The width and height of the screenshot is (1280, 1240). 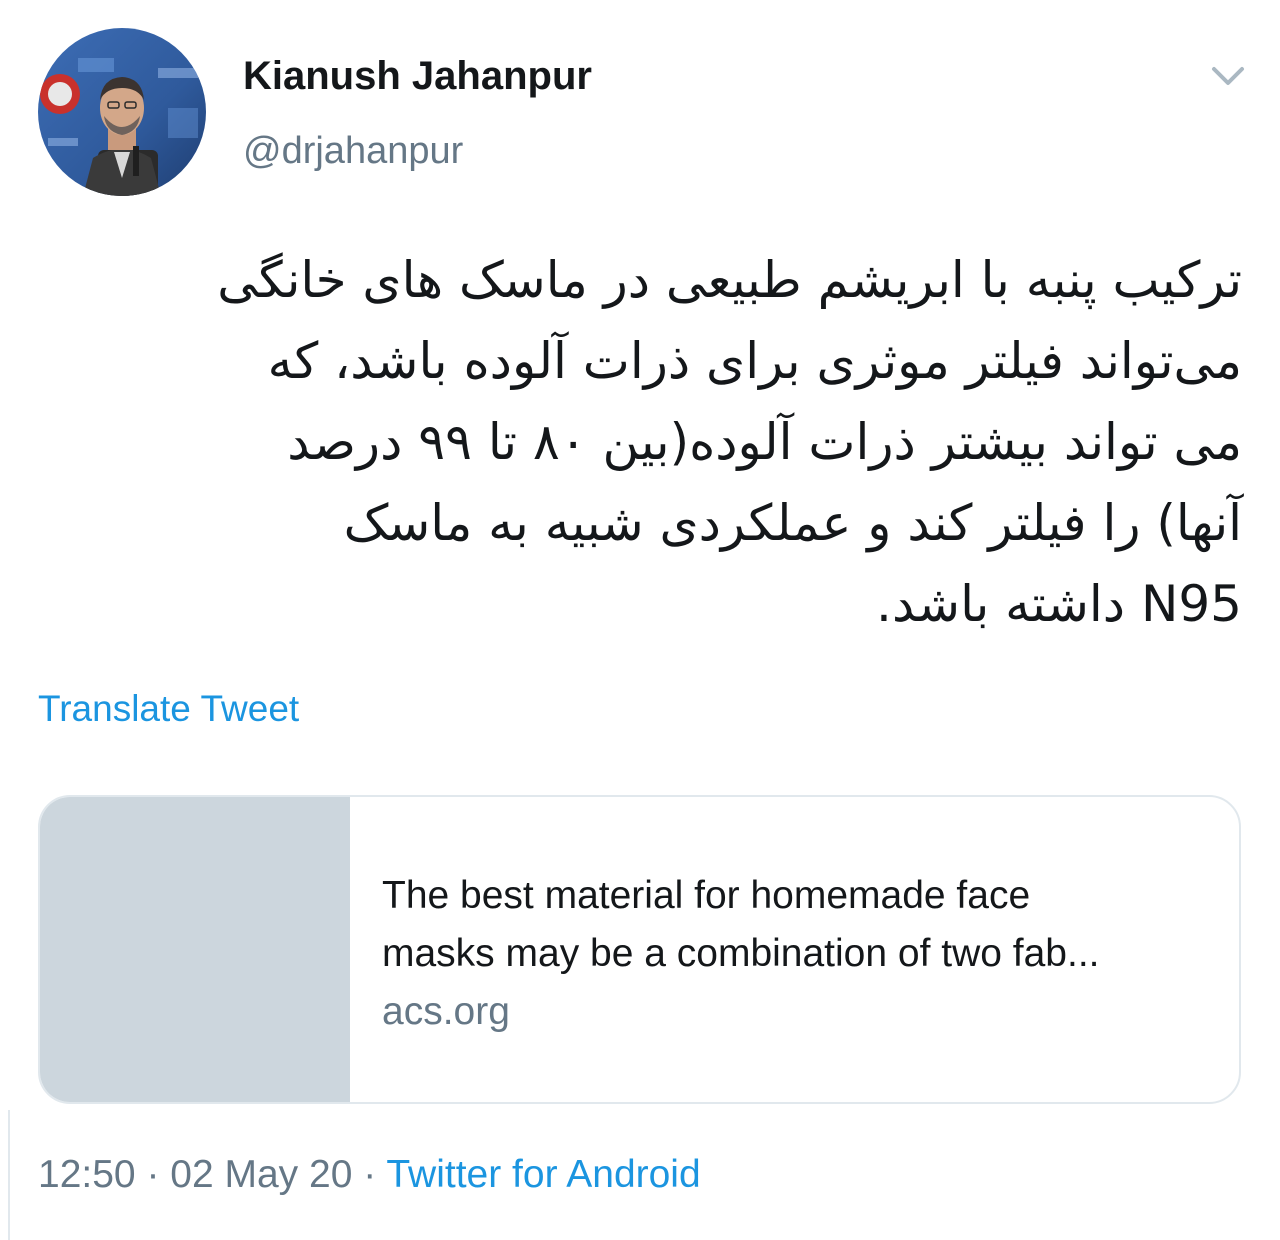 I want to click on card-domain: acs.org, so click(x=446, y=1011).